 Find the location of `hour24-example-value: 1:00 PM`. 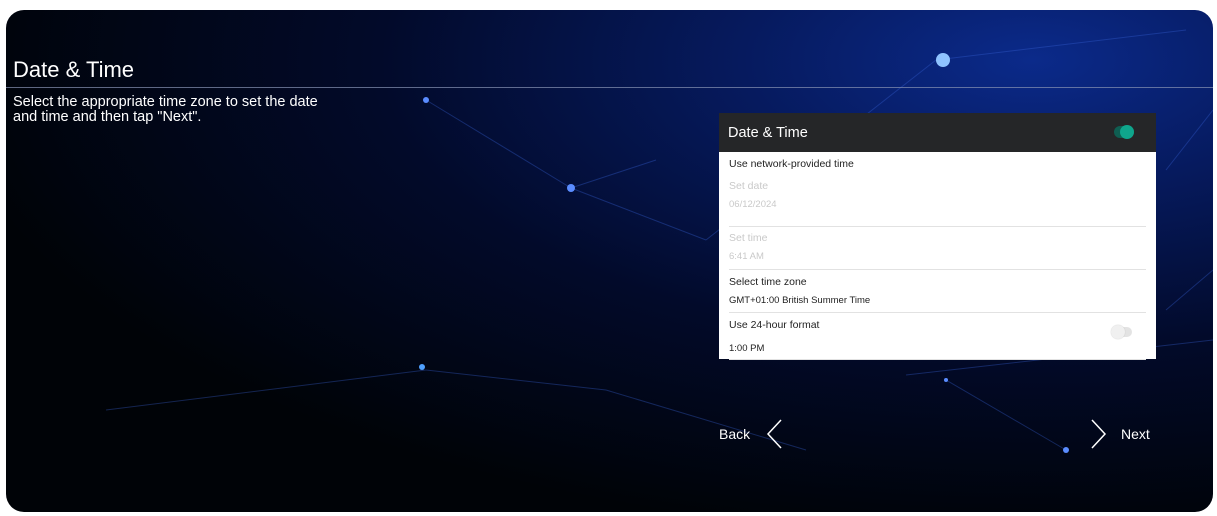

hour24-example-value: 1:00 PM is located at coordinates (747, 348).